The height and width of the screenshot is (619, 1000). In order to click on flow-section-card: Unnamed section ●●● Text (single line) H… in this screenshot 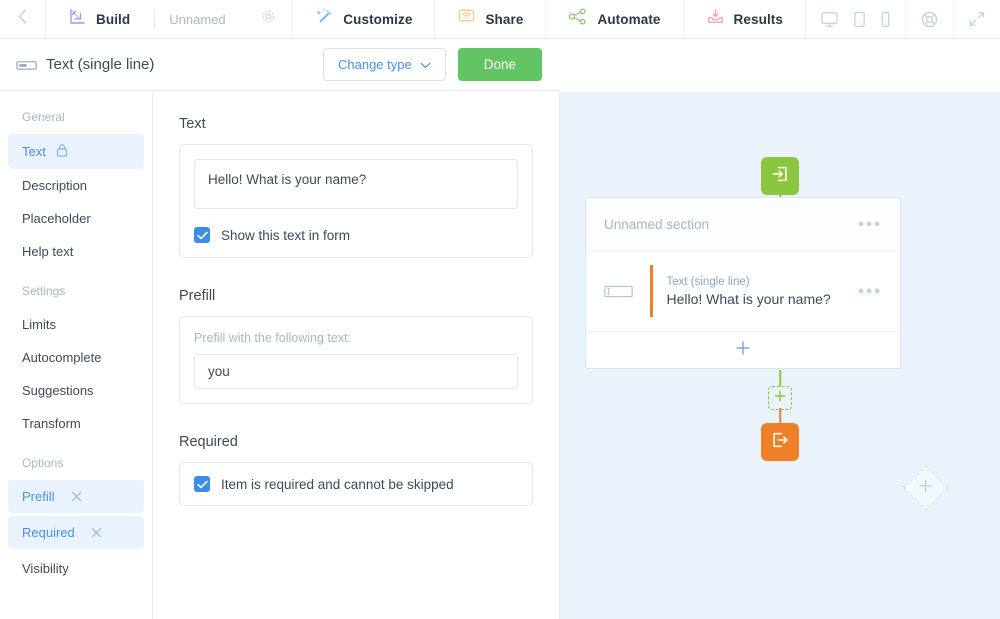, I will do `click(743, 283)`.